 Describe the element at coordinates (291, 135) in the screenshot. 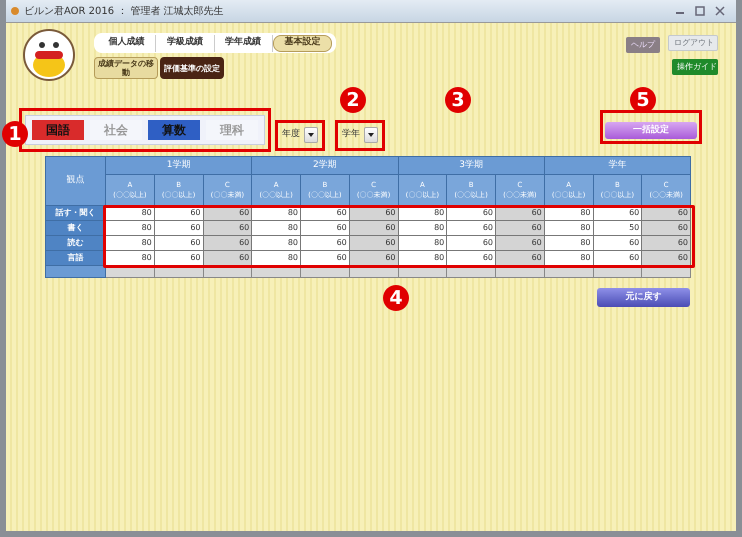

I see `filter-label: 年度` at that location.